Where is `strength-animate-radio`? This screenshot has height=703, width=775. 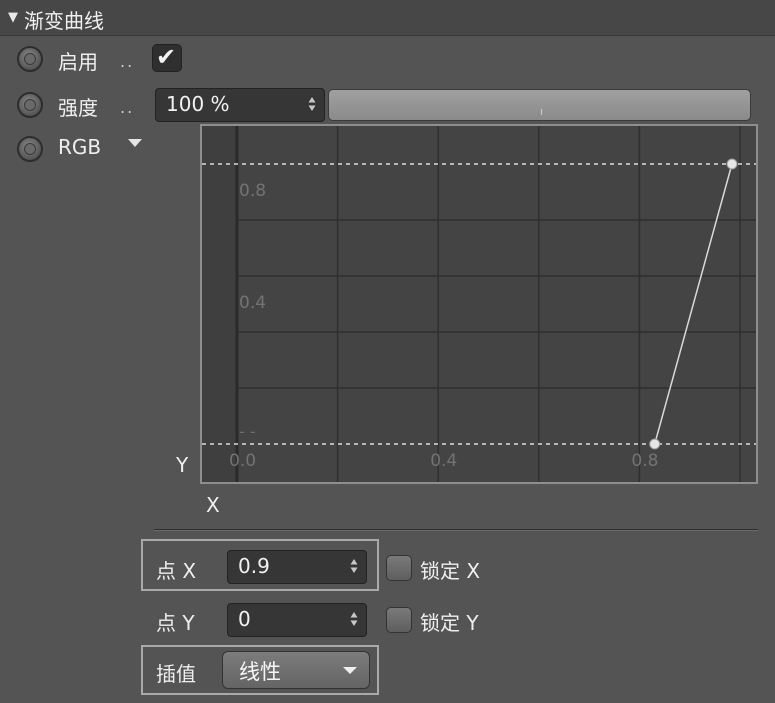 strength-animate-radio is located at coordinates (30, 105).